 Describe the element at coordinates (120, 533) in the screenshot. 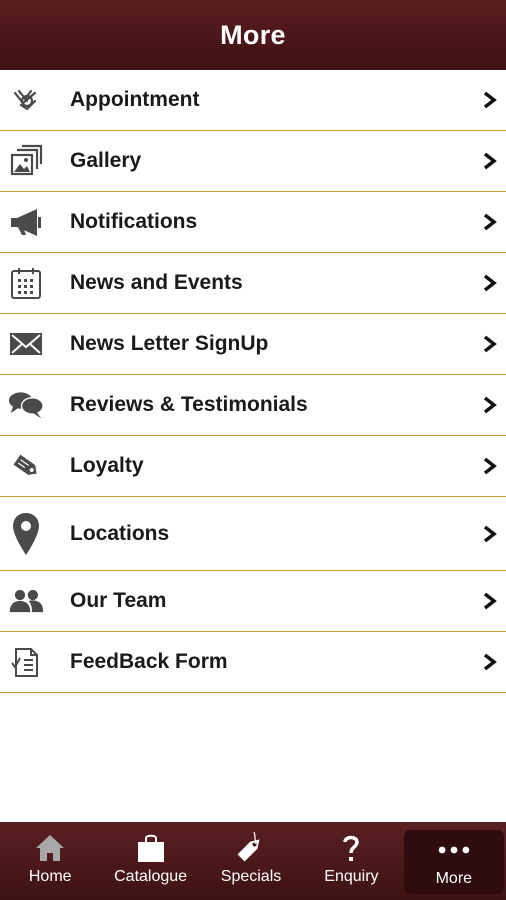

I see `menu-item-label: Locations` at that location.